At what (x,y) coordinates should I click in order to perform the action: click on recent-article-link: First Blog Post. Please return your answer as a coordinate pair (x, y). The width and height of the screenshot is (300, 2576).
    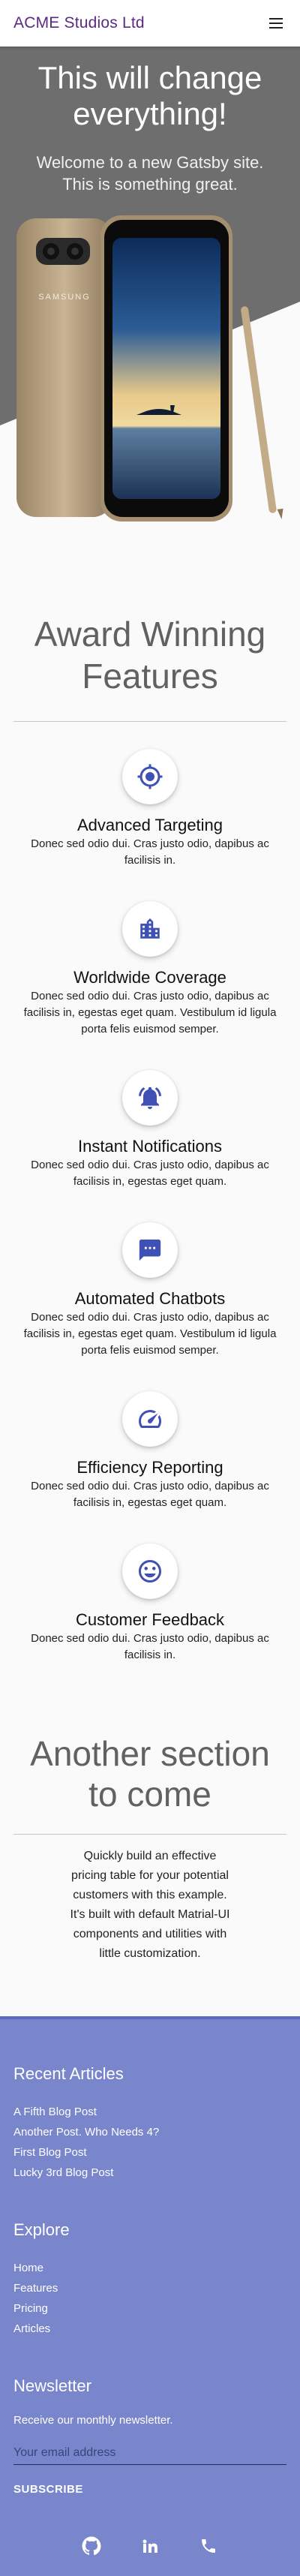
    Looking at the image, I should click on (150, 2152).